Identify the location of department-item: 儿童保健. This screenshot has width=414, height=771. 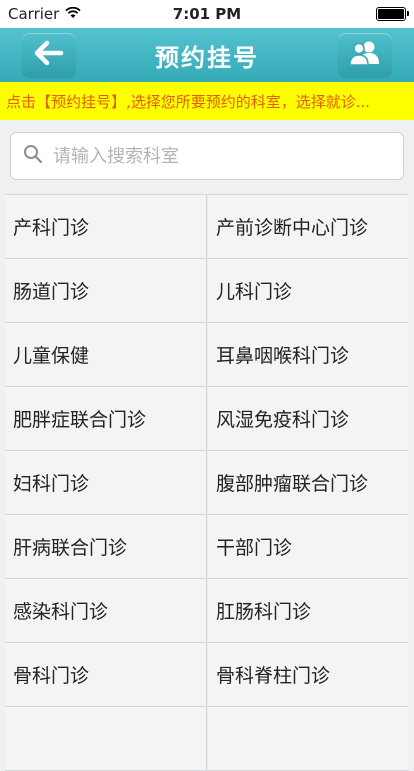
(106, 355).